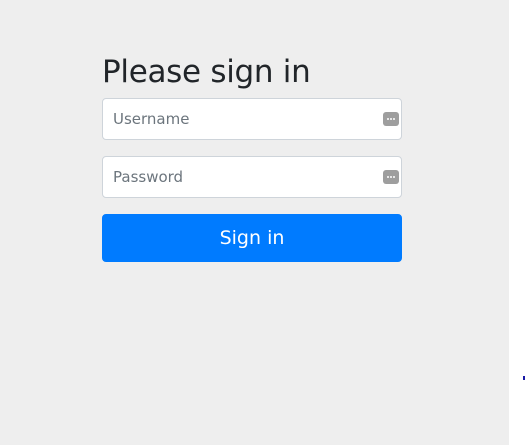 Image resolution: width=527 pixels, height=445 pixels. I want to click on password-input, so click(238, 177).